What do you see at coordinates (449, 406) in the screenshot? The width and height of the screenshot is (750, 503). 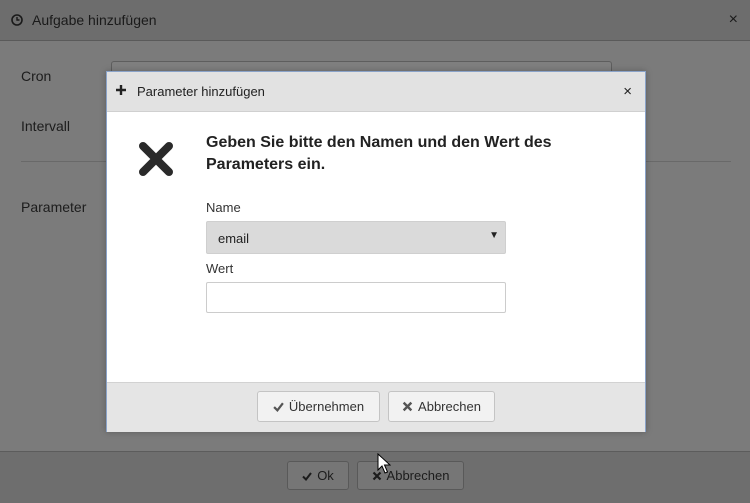 I see `modal-cancel-label: Abbrechen` at bounding box center [449, 406].